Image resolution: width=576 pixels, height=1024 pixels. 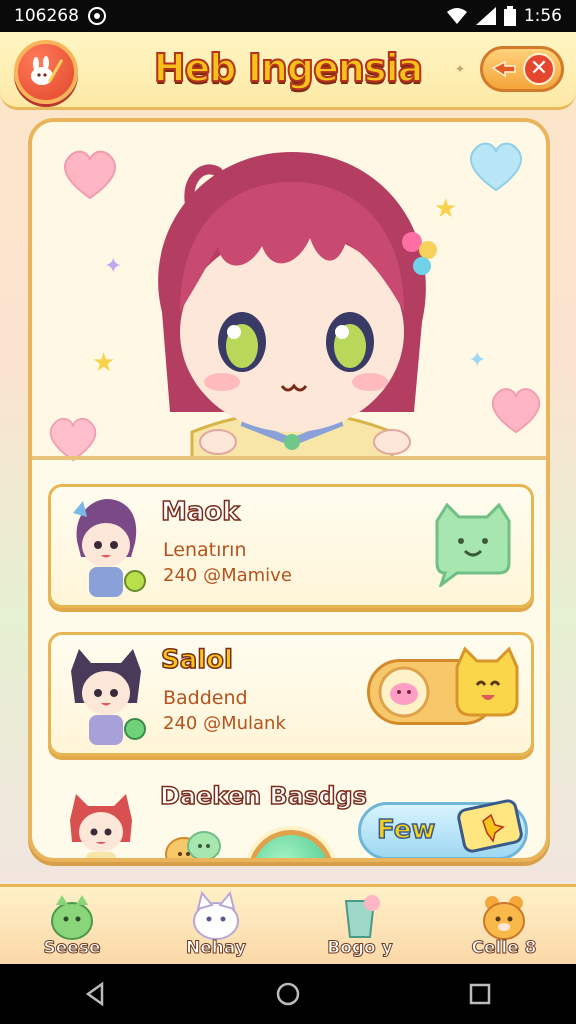 I want to click on blue-heart-icon, so click(x=496, y=167).